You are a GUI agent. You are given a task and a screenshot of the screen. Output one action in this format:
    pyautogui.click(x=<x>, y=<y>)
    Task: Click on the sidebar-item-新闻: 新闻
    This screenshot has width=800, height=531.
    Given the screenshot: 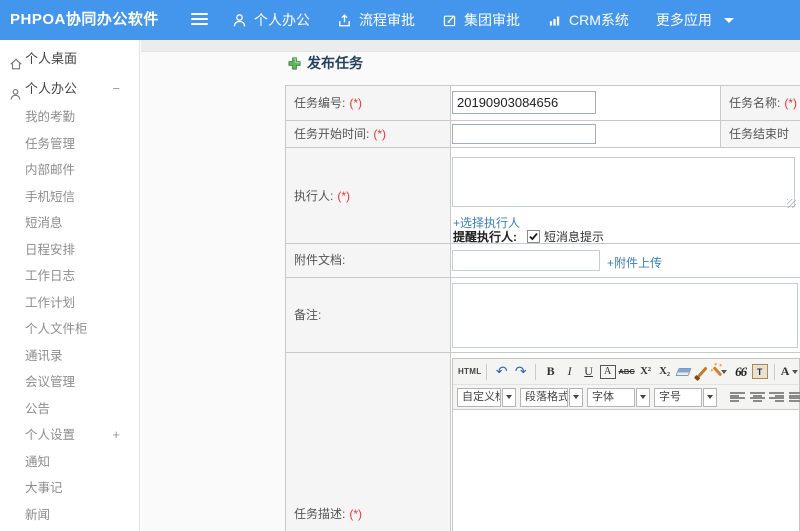 What is the action you would take?
    pyautogui.click(x=69, y=515)
    